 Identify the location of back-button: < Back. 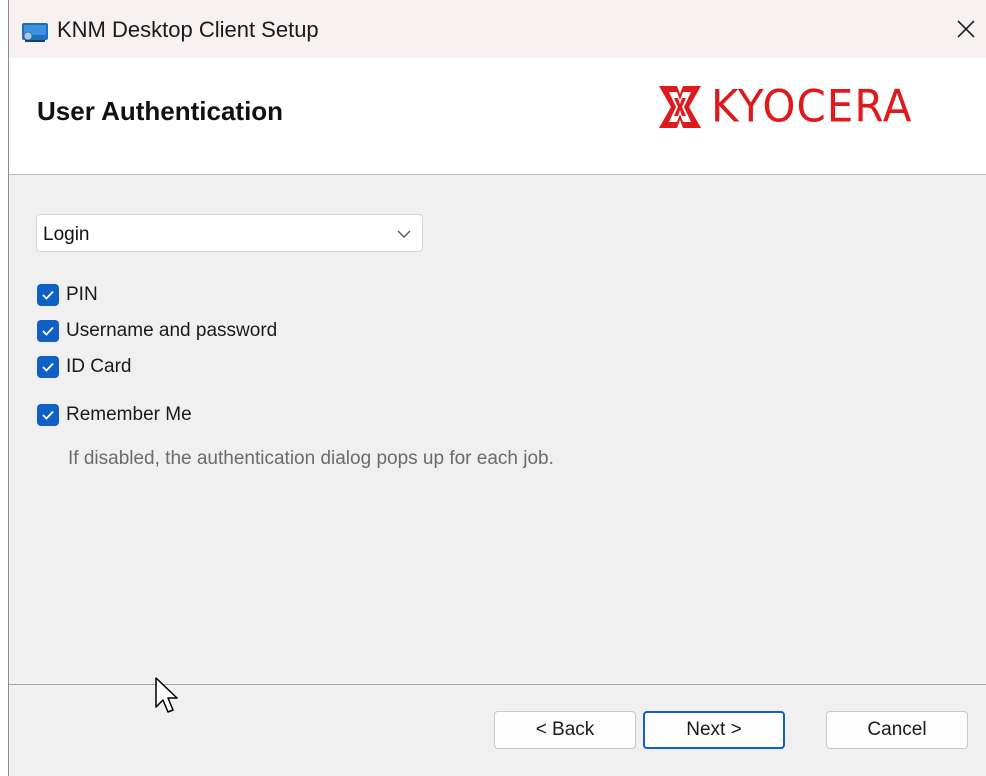
(565, 730).